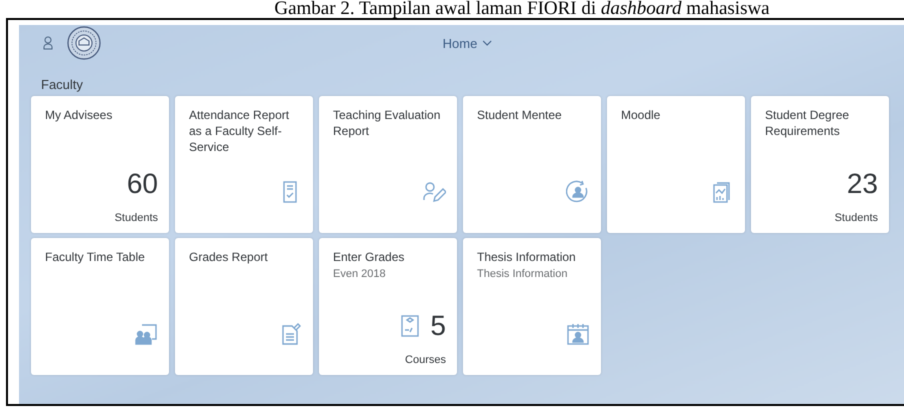 The width and height of the screenshot is (904, 410). Describe the element at coordinates (142, 184) in the screenshot. I see `tile-number: 60` at that location.